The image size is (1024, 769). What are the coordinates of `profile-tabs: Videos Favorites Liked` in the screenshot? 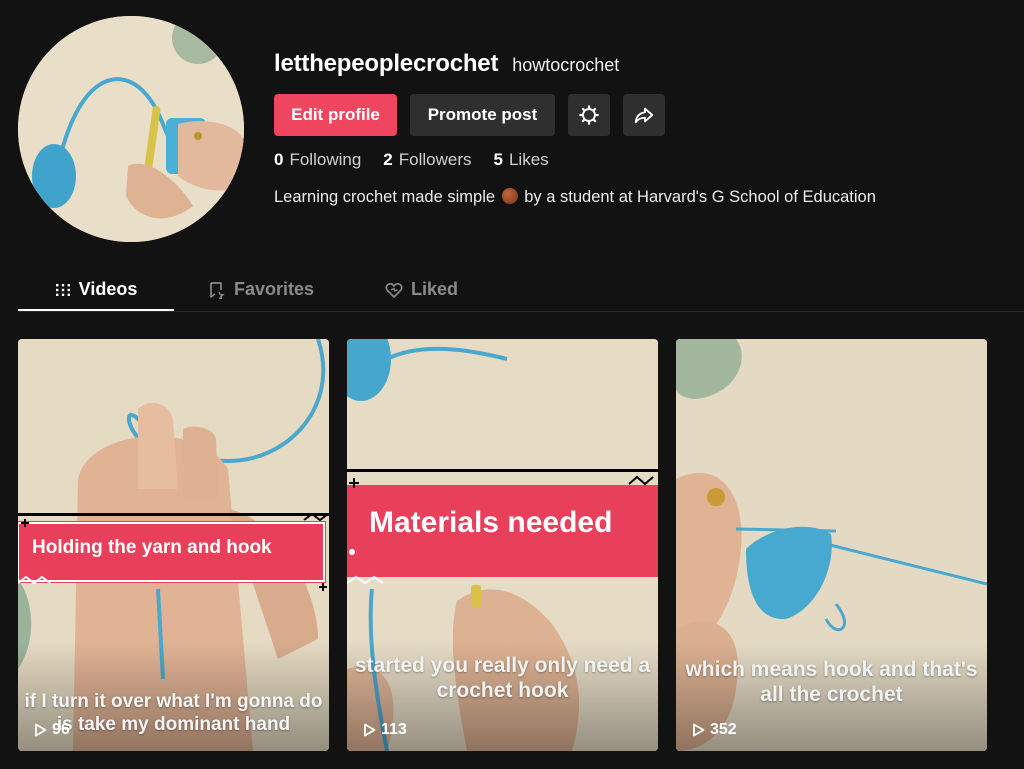 It's located at (521, 290).